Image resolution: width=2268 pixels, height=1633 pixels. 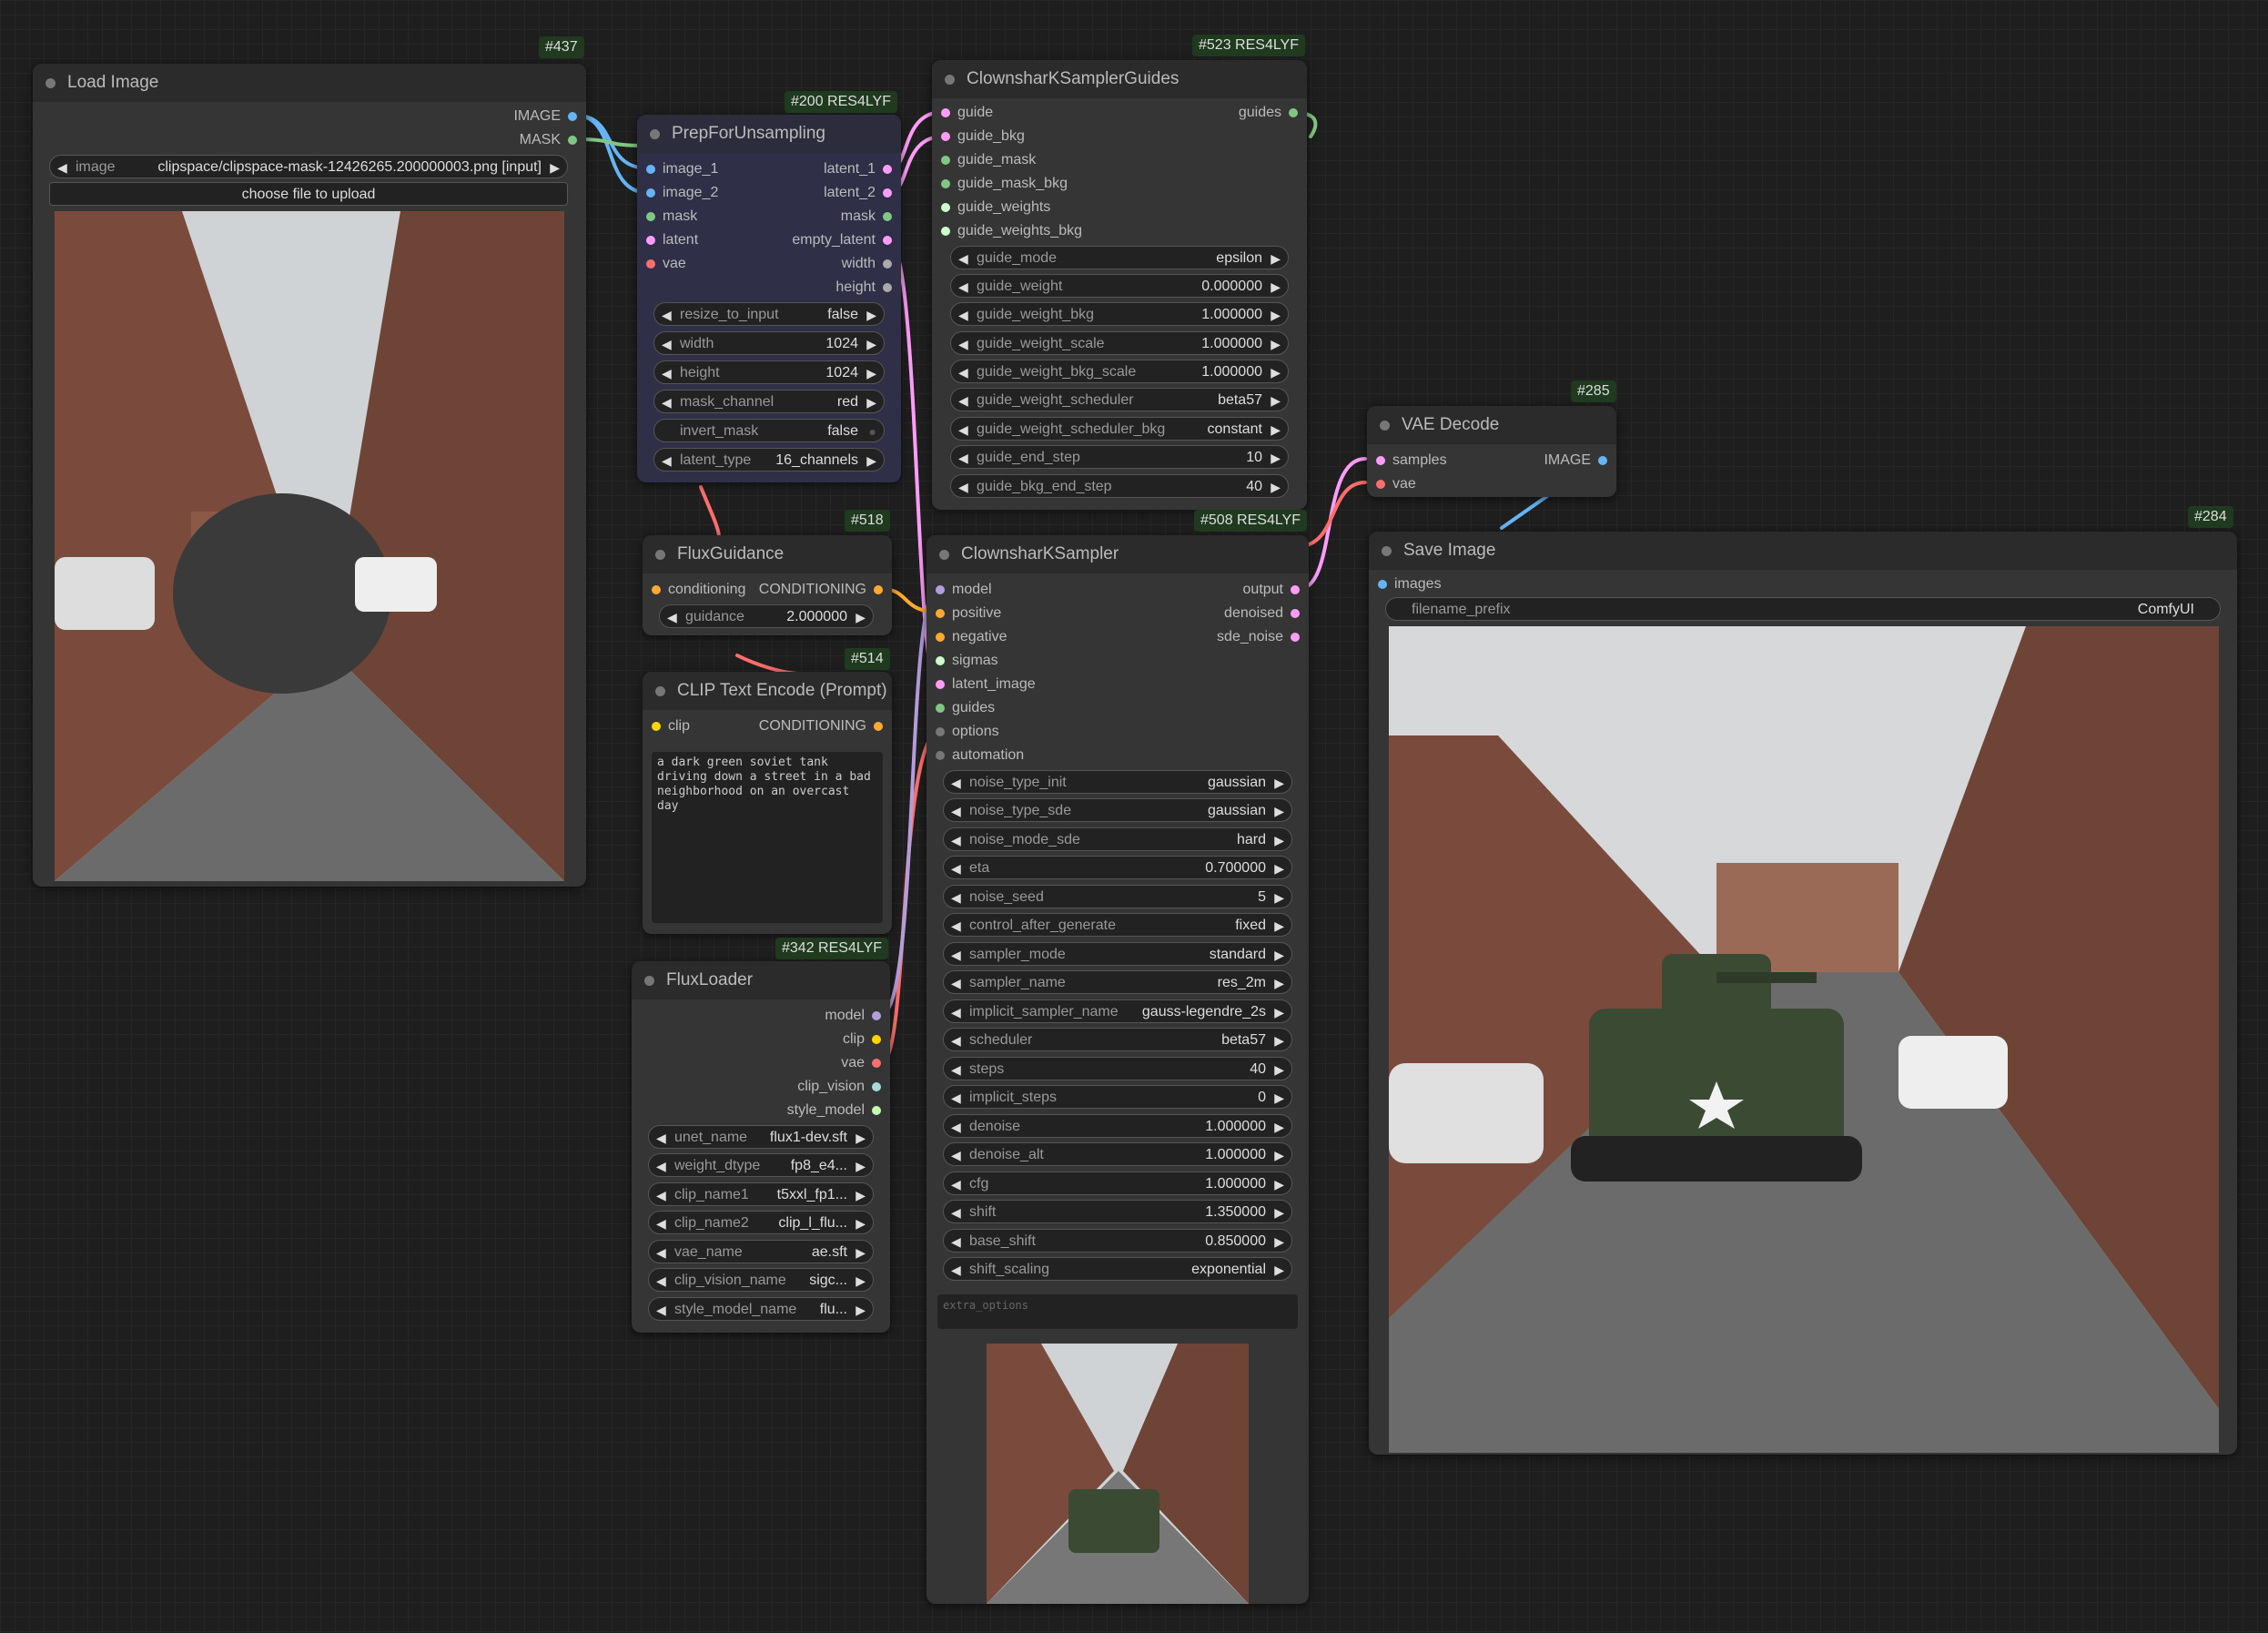 I want to click on output-output: output, so click(x=1272, y=590).